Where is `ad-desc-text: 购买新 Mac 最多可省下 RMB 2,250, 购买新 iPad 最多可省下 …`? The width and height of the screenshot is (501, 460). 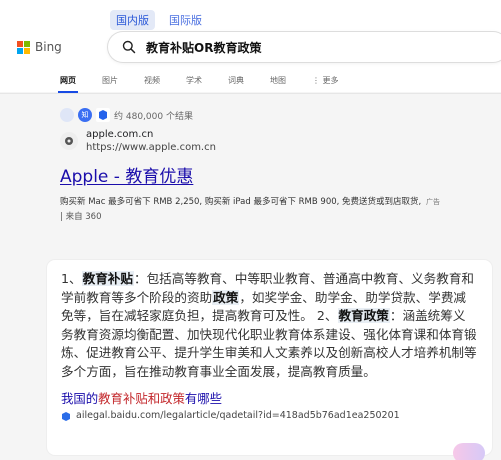 ad-desc-text: 购买新 Mac 最多可省下 RMB 2,250, 购买新 iPad 最多可省下 … is located at coordinates (241, 202).